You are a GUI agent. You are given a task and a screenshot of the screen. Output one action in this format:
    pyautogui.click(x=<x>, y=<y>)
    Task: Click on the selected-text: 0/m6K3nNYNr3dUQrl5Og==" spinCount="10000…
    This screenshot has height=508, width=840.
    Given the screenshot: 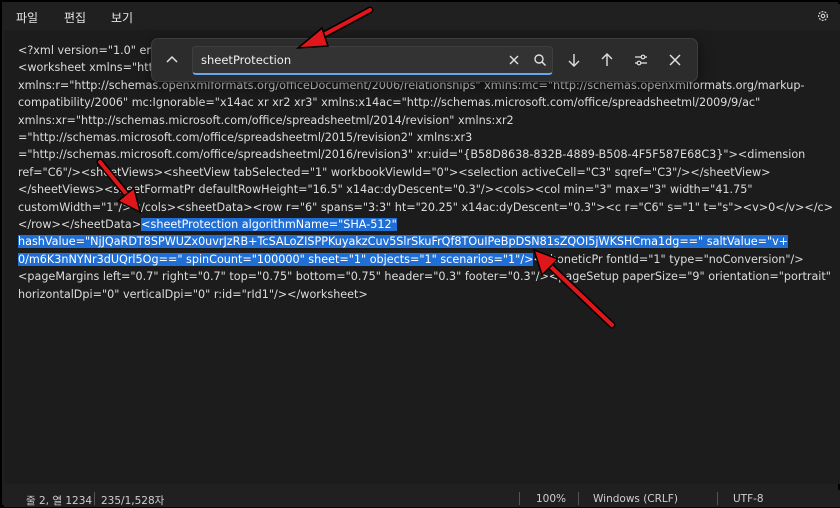 What is the action you would take?
    pyautogui.click(x=276, y=259)
    